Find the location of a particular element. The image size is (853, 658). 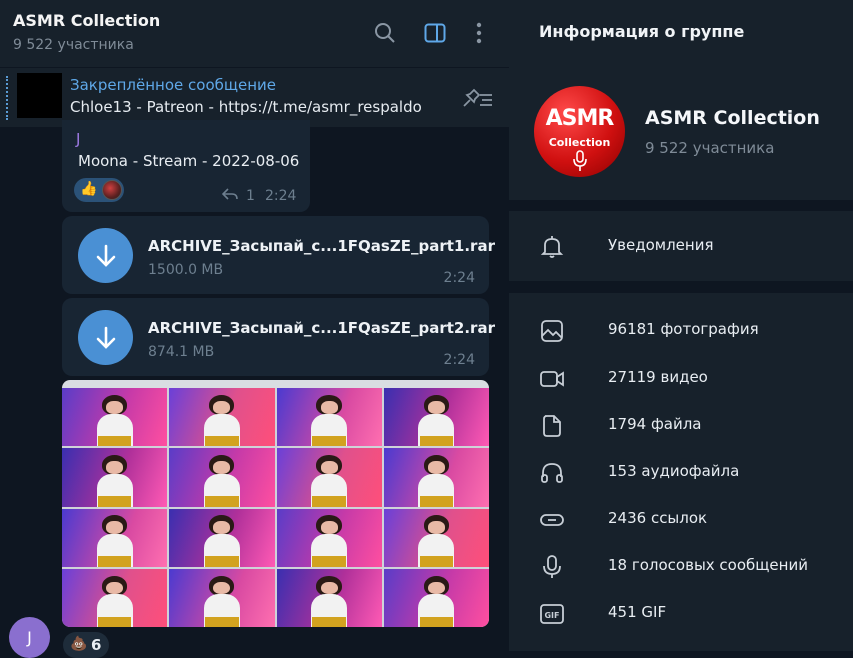

group-avatar: ASMR Collection is located at coordinates (579, 131).